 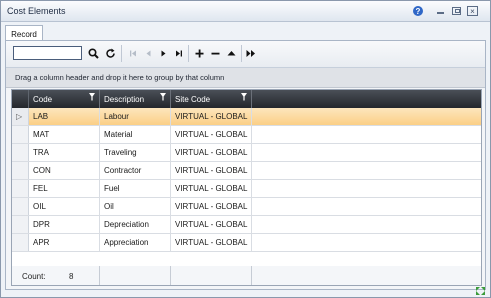 I want to click on cell-code-text: OIL, so click(x=39, y=206).